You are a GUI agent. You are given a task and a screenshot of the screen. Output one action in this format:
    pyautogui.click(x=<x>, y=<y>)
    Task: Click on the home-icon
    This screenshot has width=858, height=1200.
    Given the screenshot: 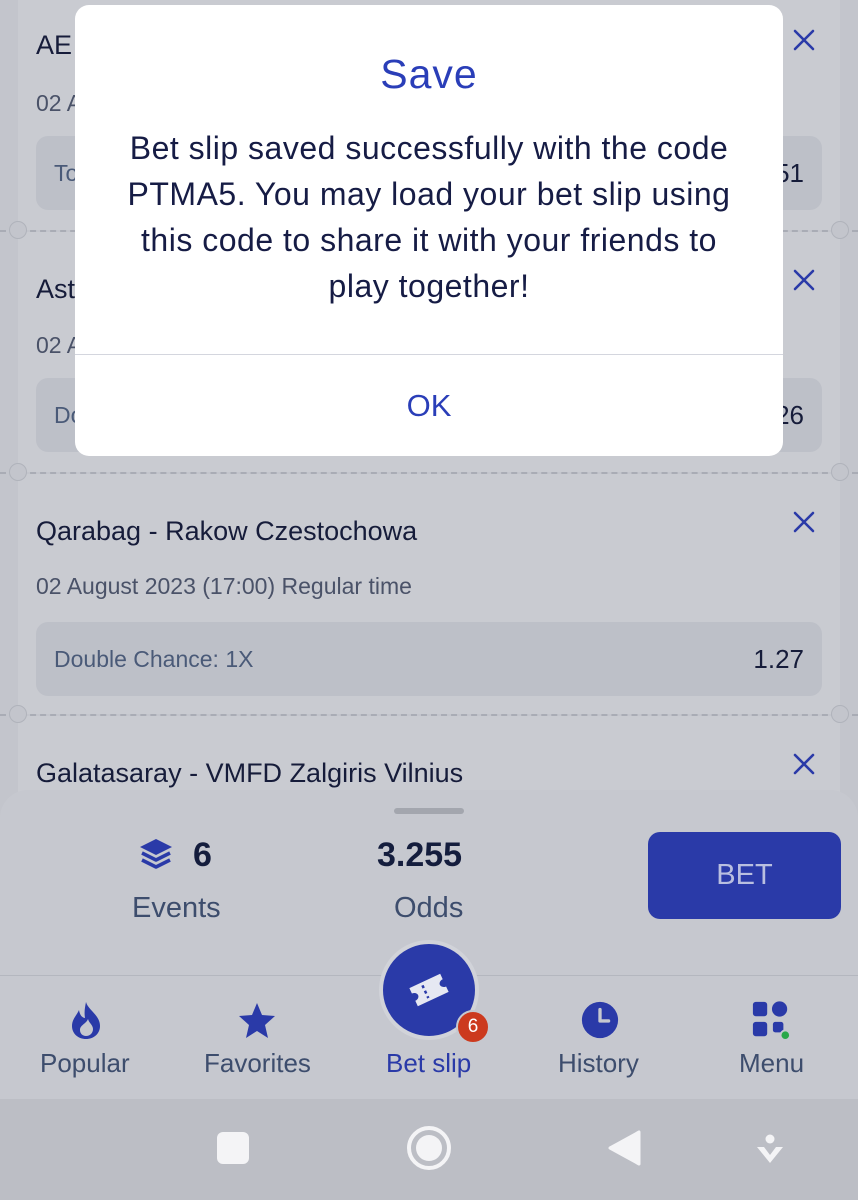 What is the action you would take?
    pyautogui.click(x=429, y=1148)
    